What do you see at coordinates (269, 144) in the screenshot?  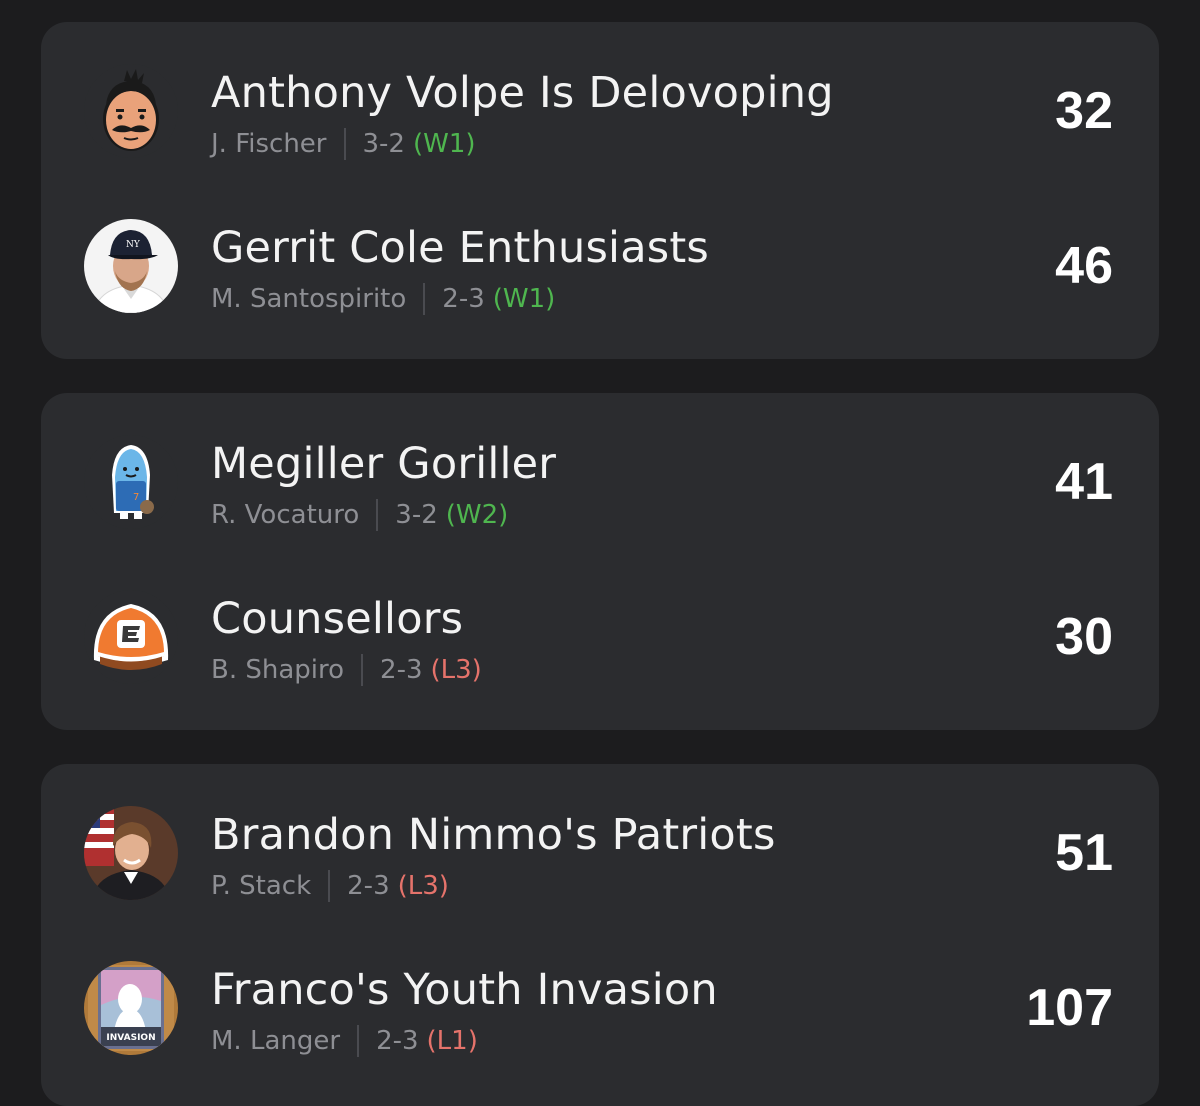 I see `owner-name: J. Fischer` at bounding box center [269, 144].